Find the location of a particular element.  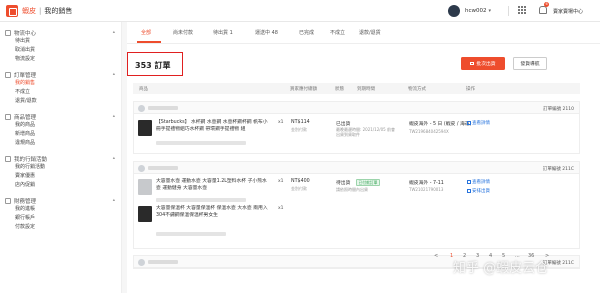

avatar is located at coordinates (454, 11).